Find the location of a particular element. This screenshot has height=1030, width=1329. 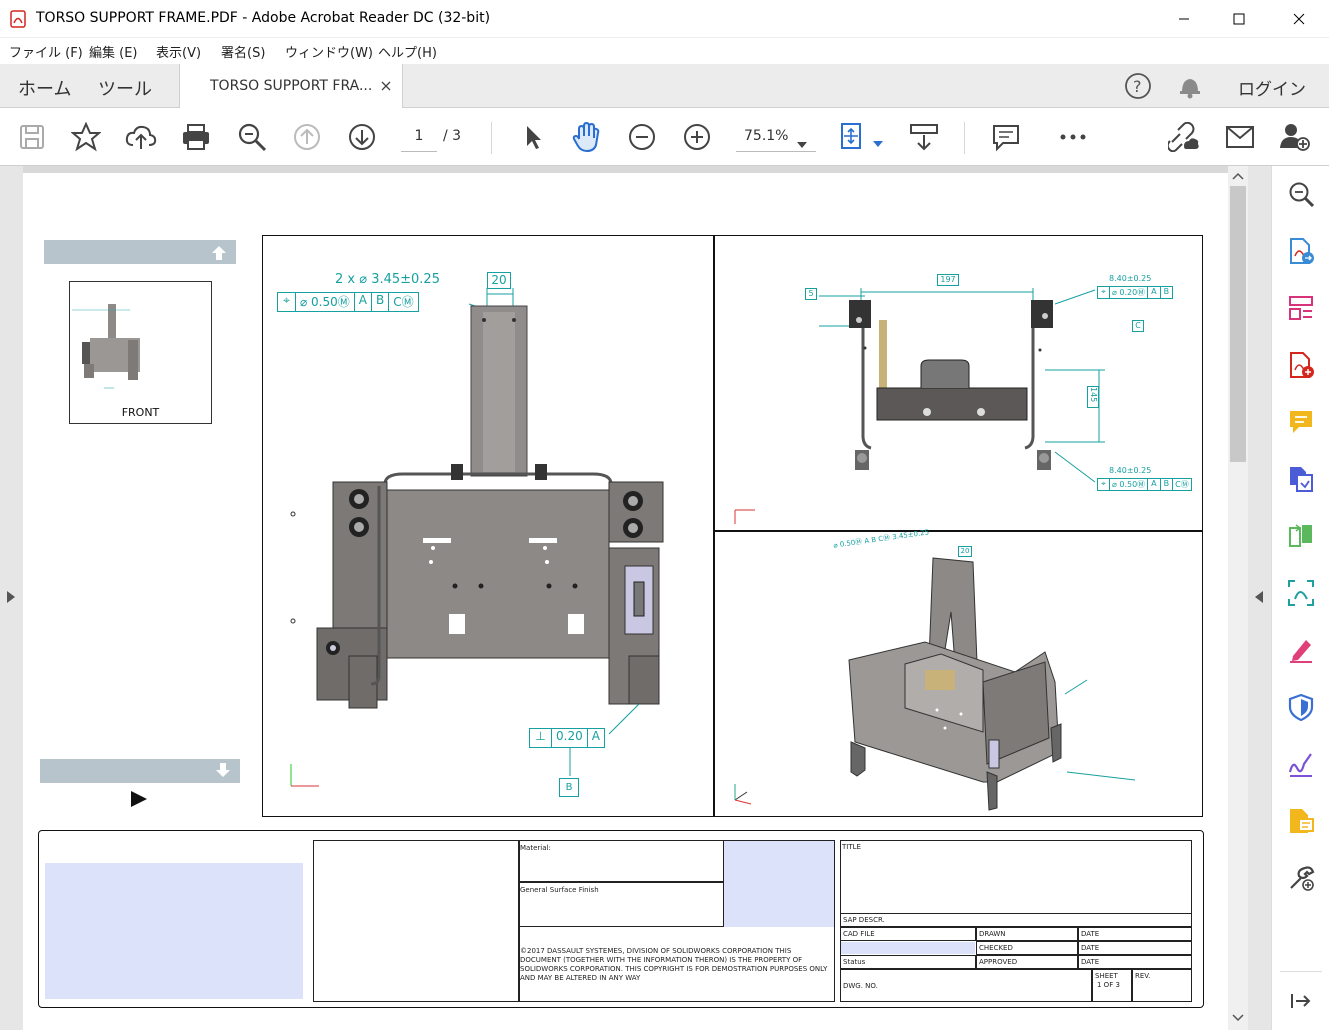

checked-cell: CHECKED is located at coordinates (1027, 948).